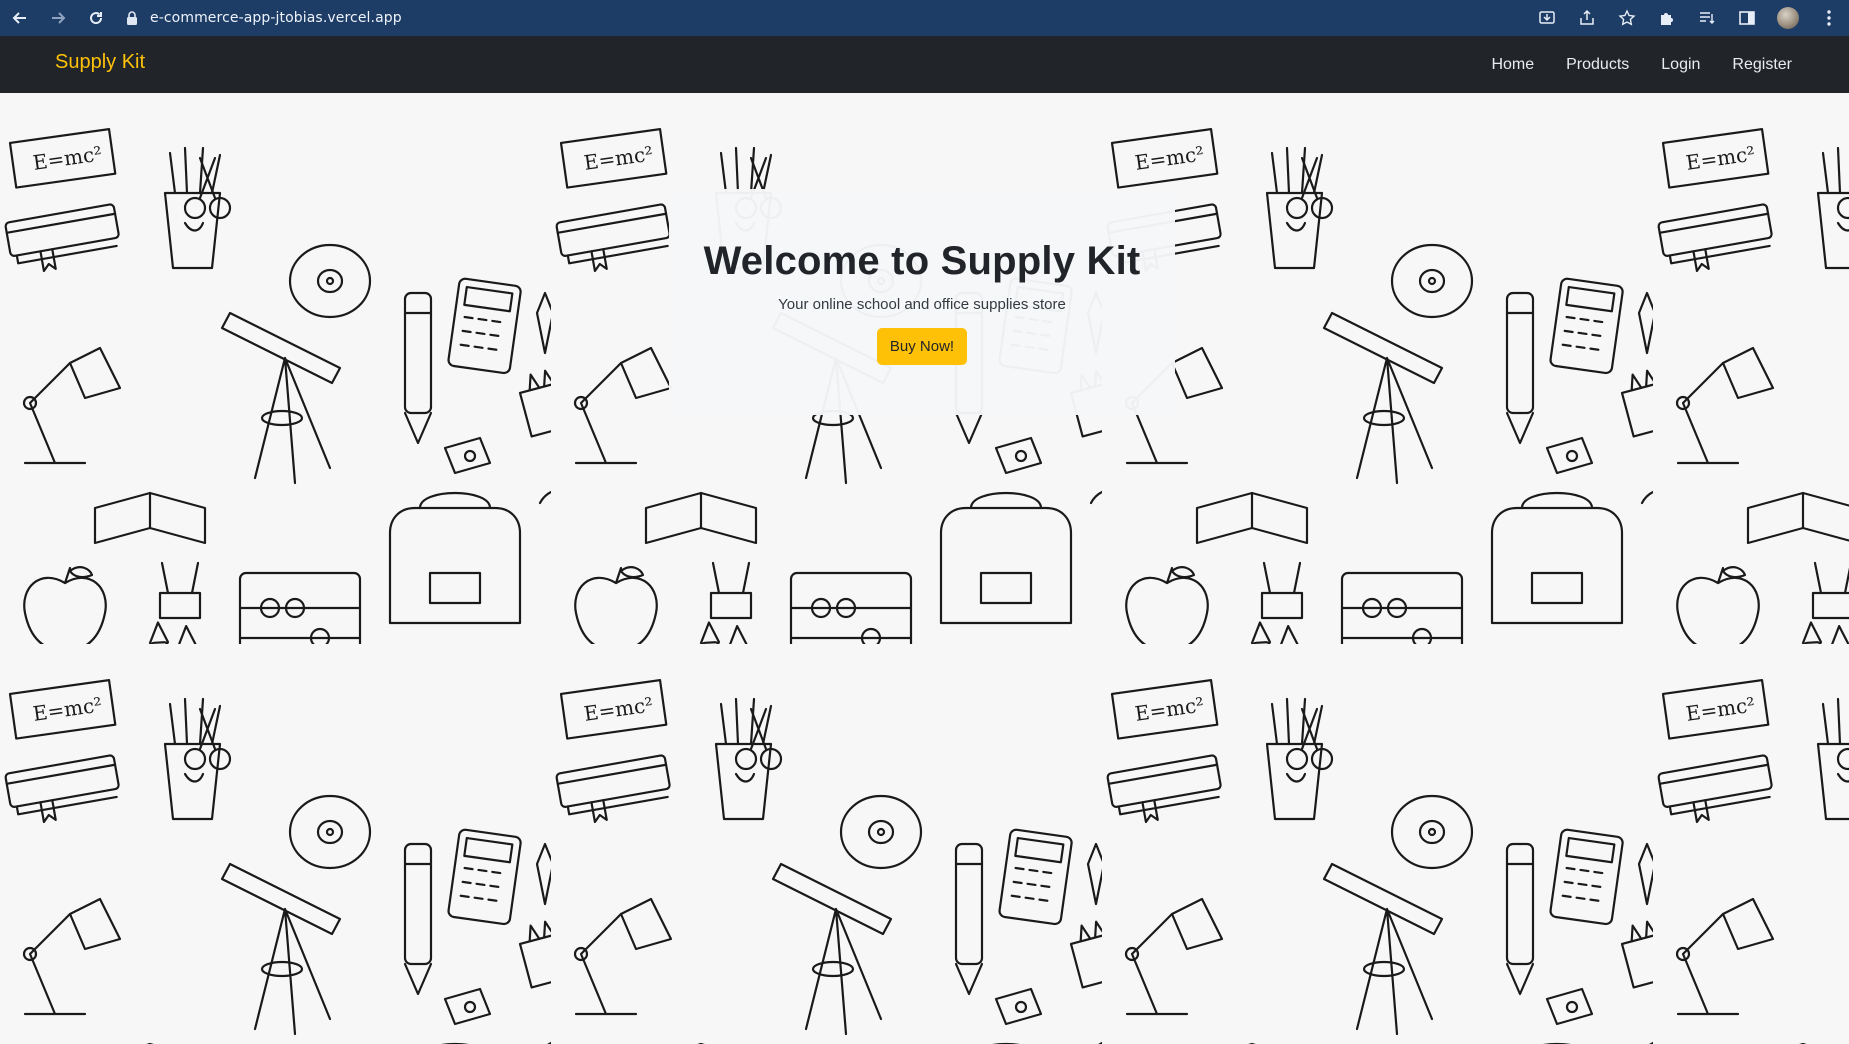  I want to click on share-icon, so click(1587, 18).